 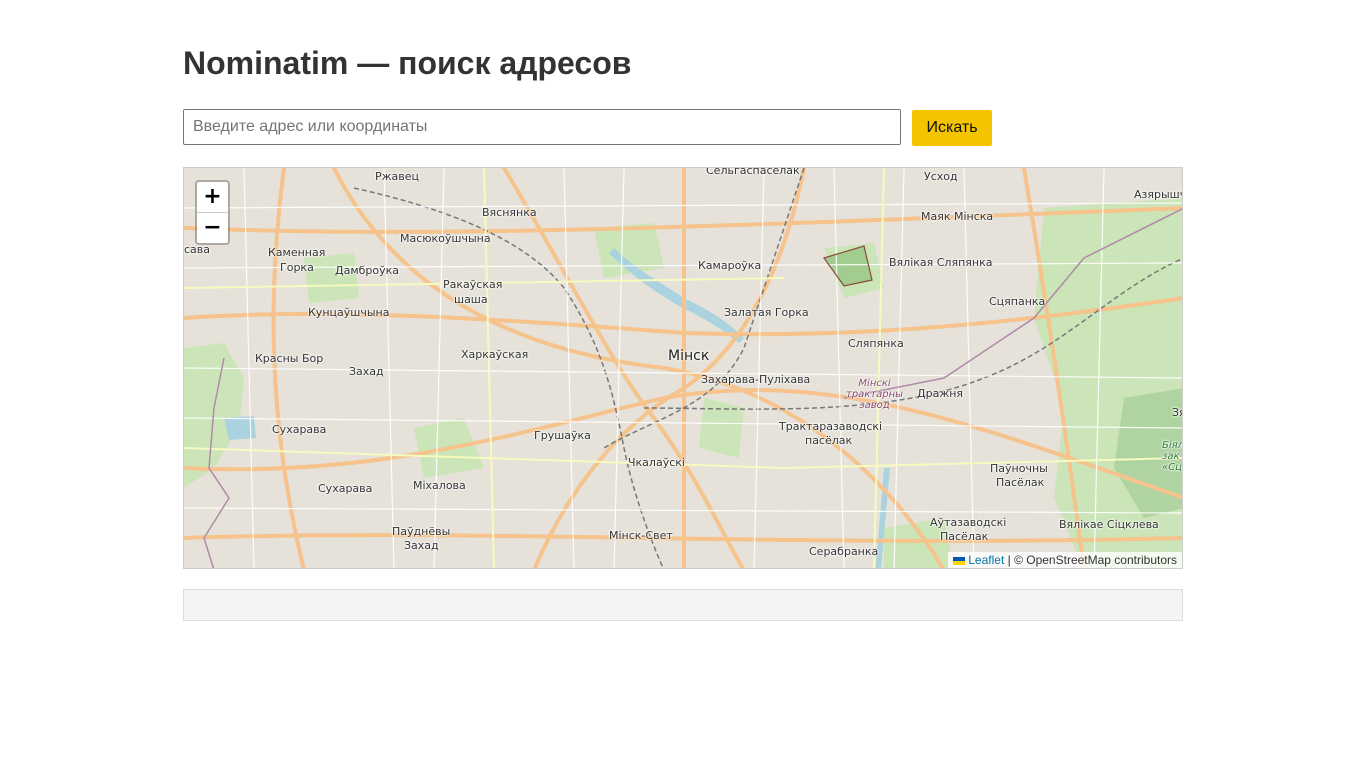 What do you see at coordinates (641, 535) in the screenshot?
I see `map-label: Мінск-Свет` at bounding box center [641, 535].